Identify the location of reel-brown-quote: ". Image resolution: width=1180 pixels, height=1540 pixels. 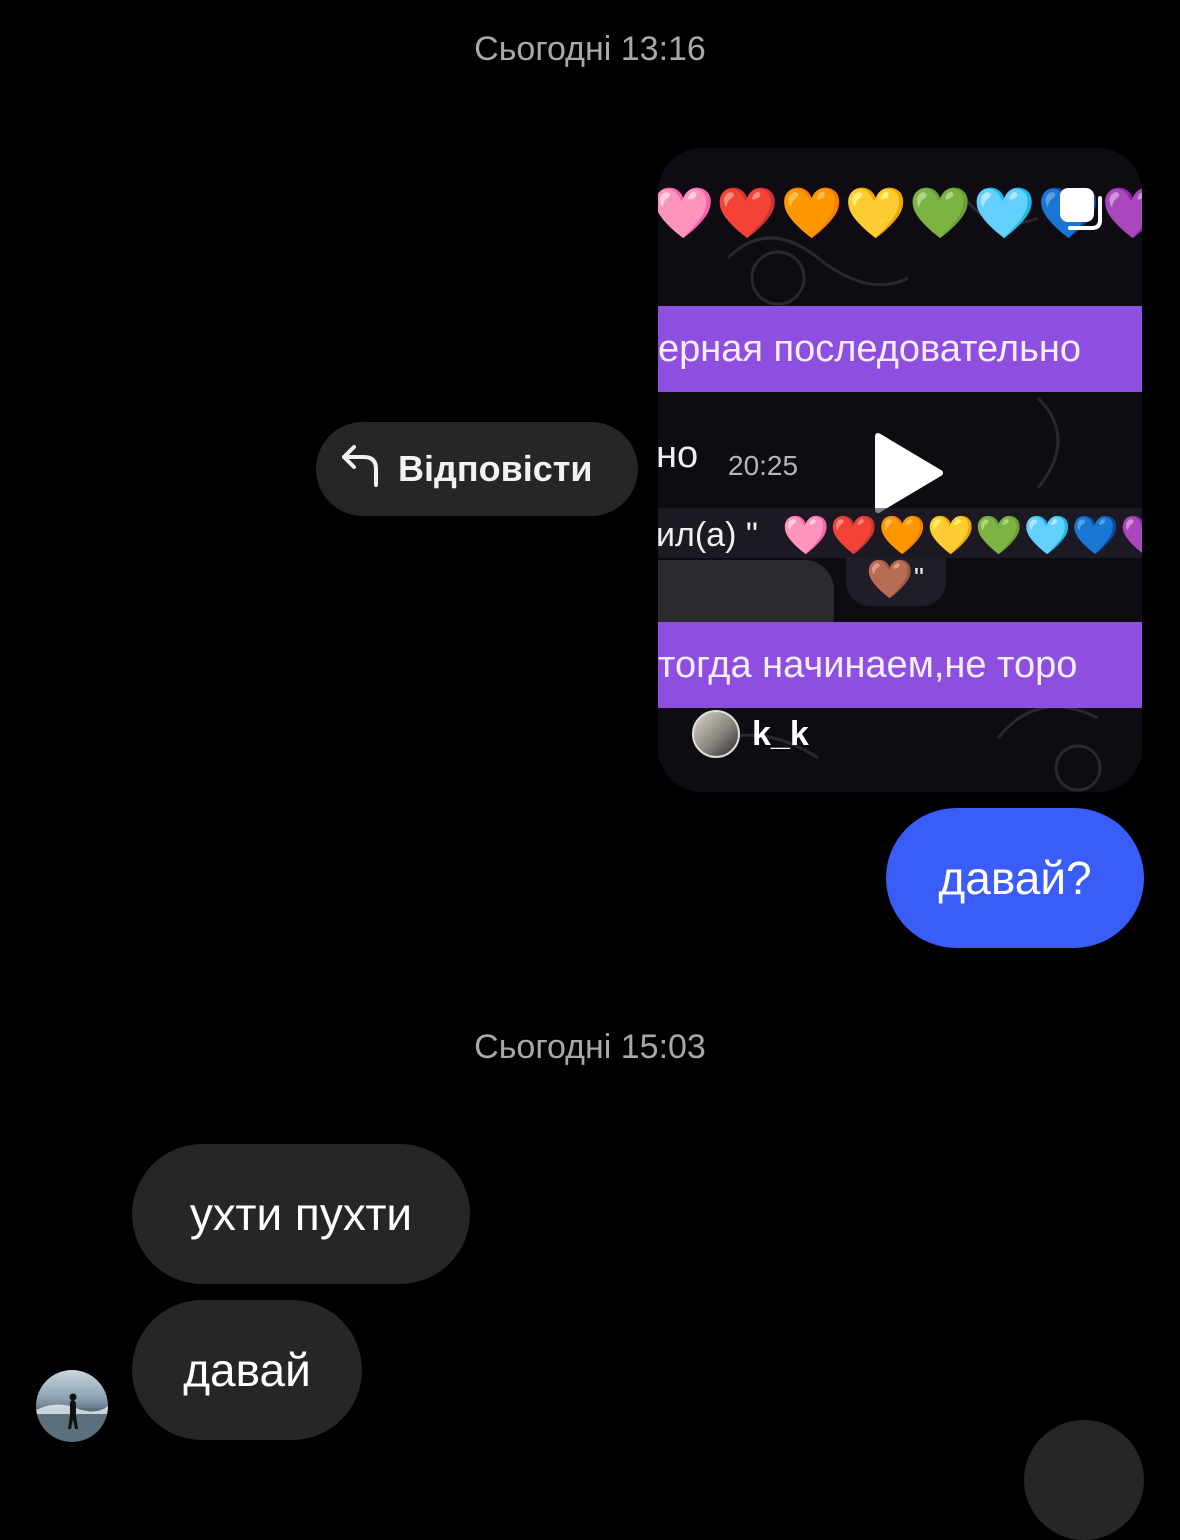
(919, 577).